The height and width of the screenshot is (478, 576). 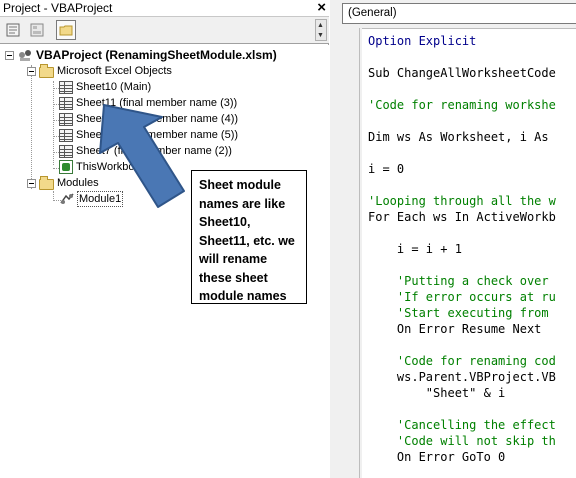 I want to click on code-line: On Error Resume Next, so click(x=455, y=329).